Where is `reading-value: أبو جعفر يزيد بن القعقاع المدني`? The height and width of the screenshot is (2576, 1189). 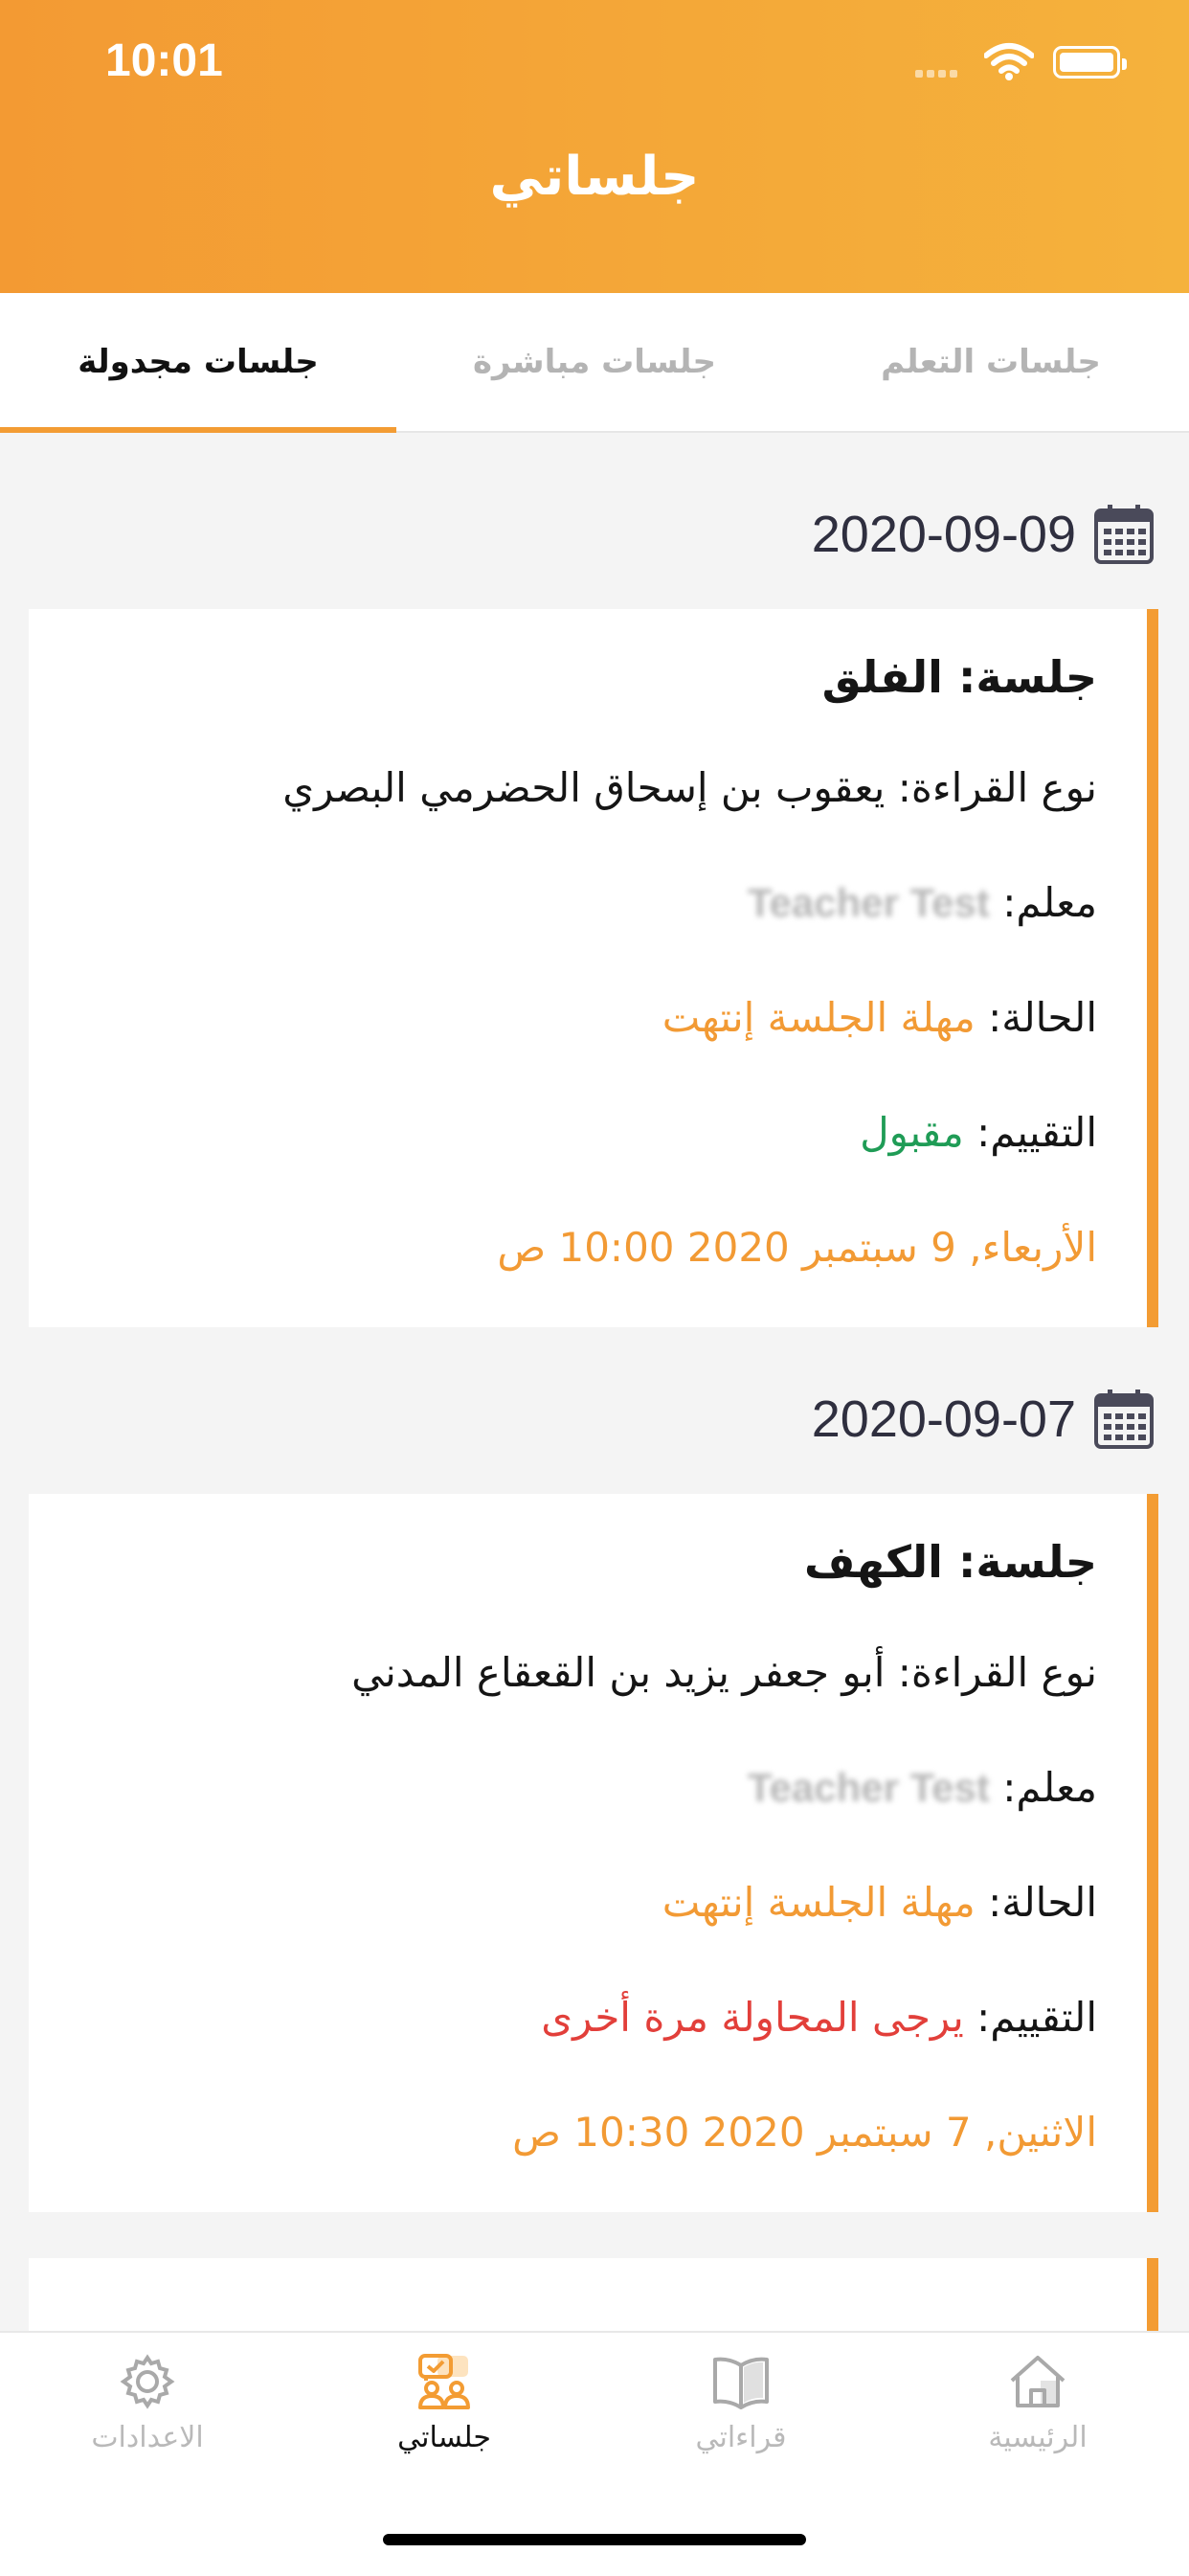
reading-value: أبو جعفر يزيد بن القعقاع المدني is located at coordinates (618, 1672).